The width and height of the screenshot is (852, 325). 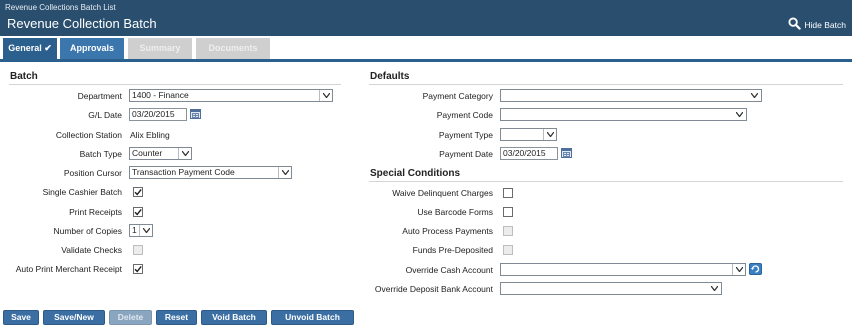 What do you see at coordinates (138, 250) in the screenshot?
I see `validate-checks-checkbox` at bounding box center [138, 250].